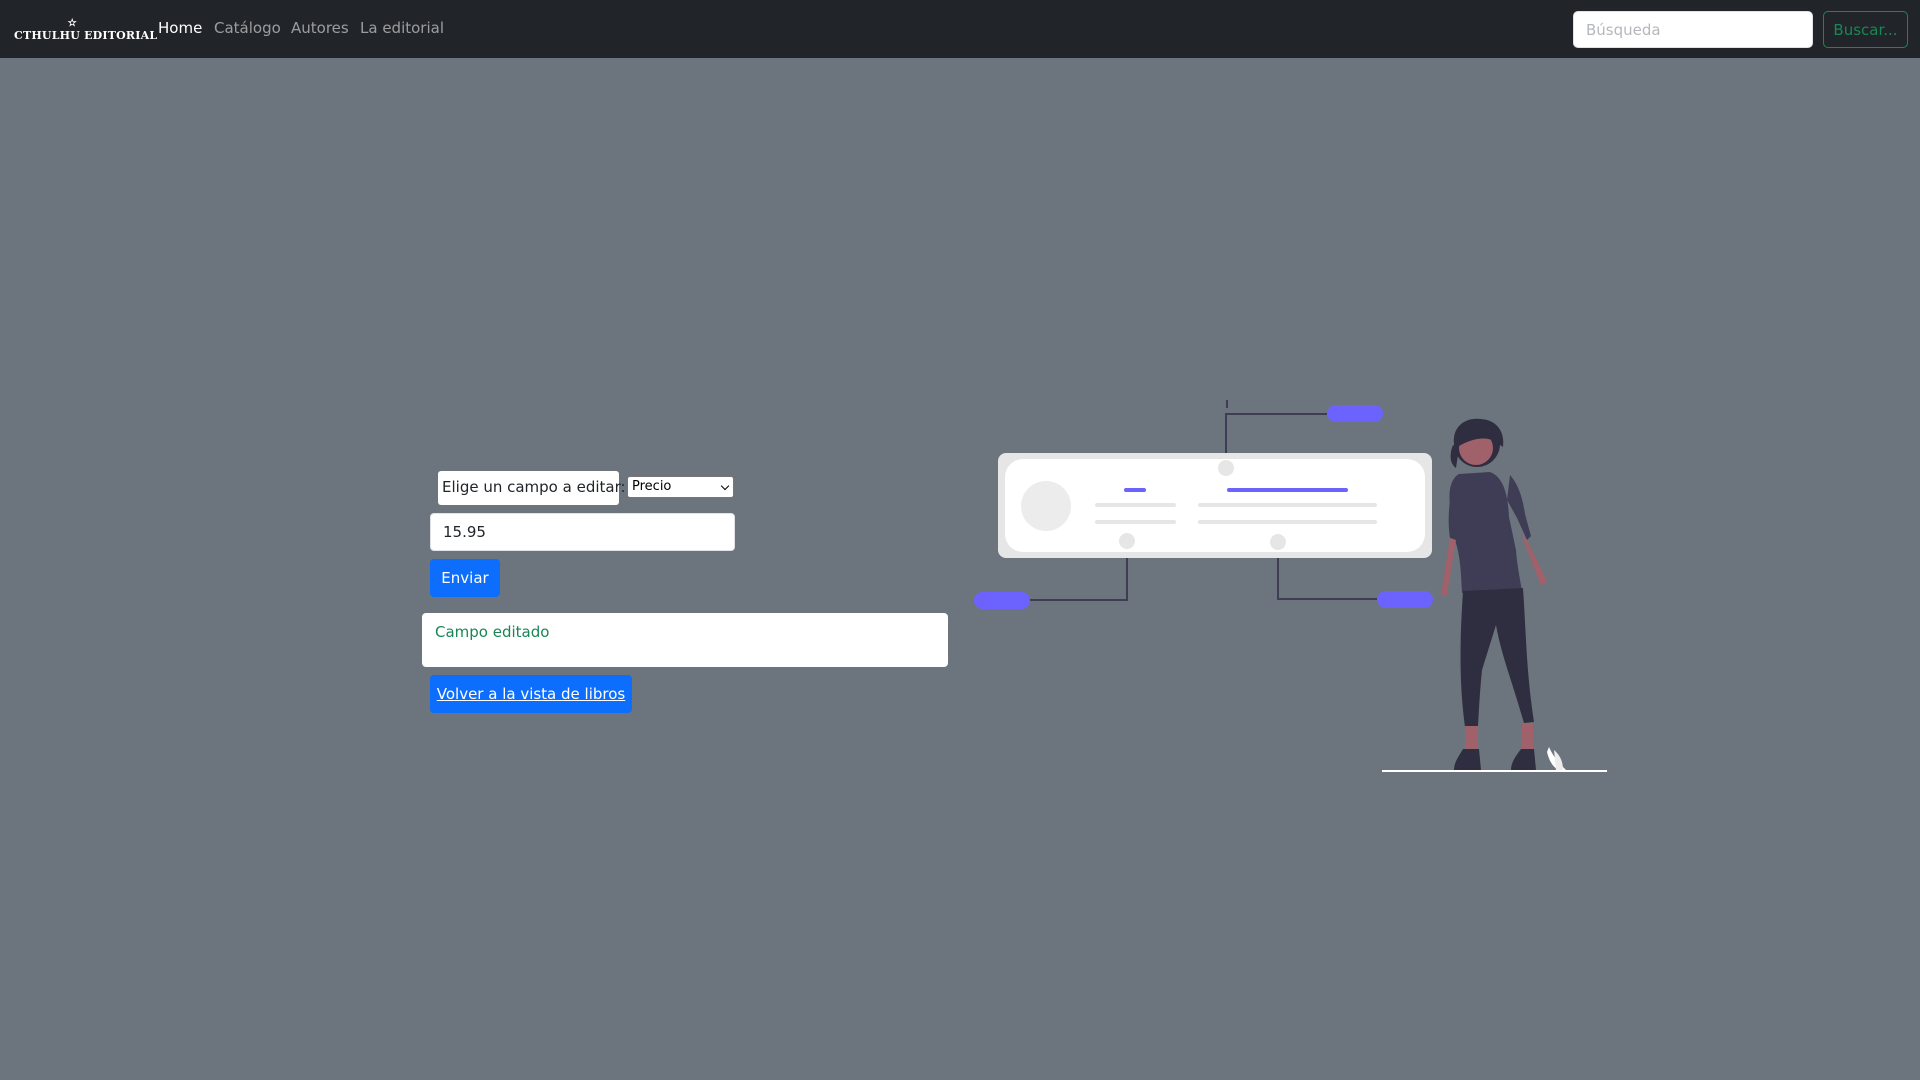 This screenshot has height=1080, width=1920. What do you see at coordinates (1693, 29) in the screenshot?
I see `search-input` at bounding box center [1693, 29].